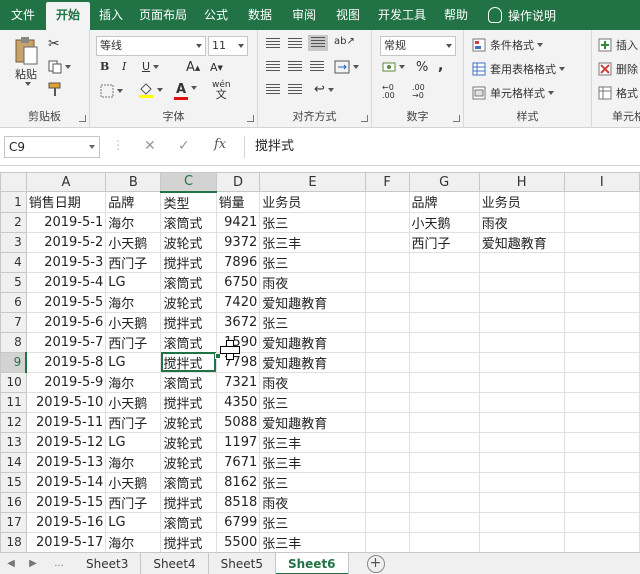 This screenshot has height=574, width=640. I want to click on font-launcher, so click(250, 118).